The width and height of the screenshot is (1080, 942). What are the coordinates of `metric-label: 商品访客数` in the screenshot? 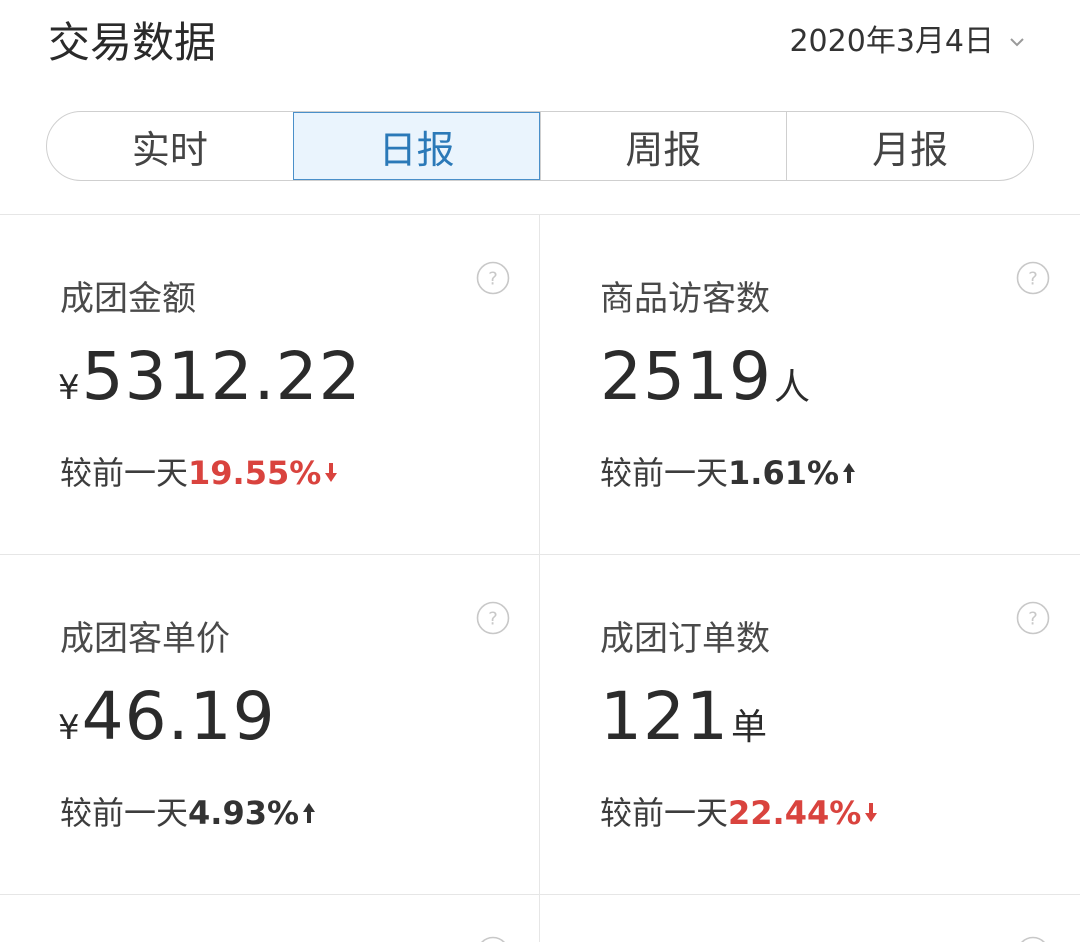 It's located at (685, 299).